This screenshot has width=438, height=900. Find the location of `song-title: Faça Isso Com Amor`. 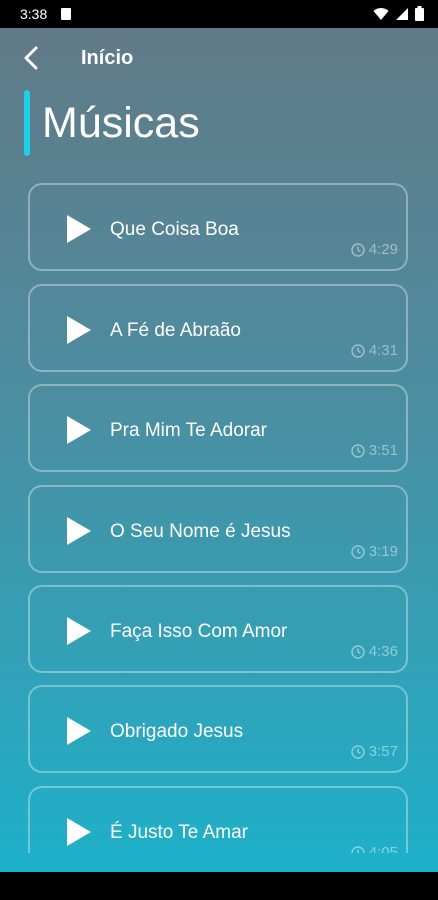

song-title: Faça Isso Com Amor is located at coordinates (199, 631).